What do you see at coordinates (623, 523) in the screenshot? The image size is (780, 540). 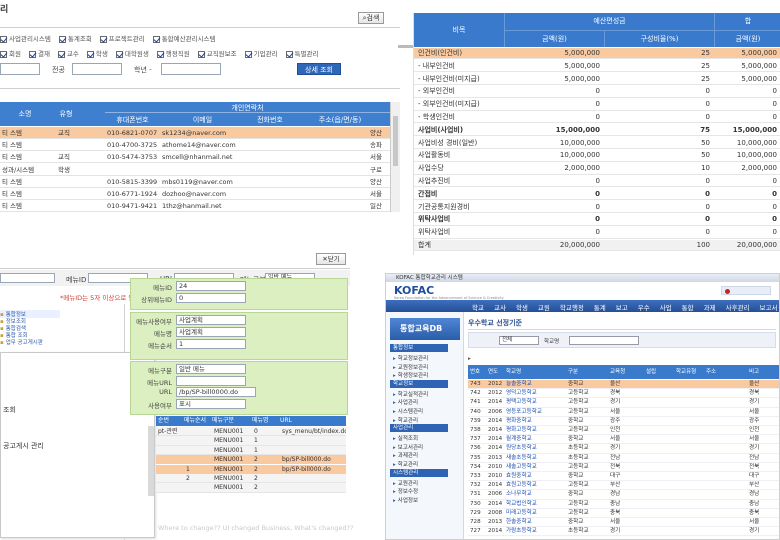 I see `school-table-row: 728 2013 한솔중학교 중학교 서울 서울` at bounding box center [623, 523].